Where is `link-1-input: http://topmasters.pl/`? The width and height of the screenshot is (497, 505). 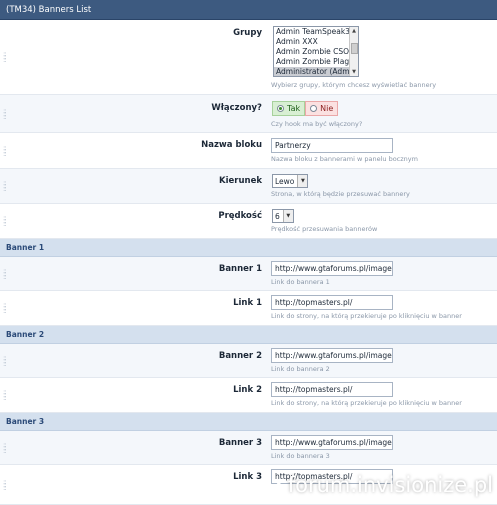 link-1-input: http://topmasters.pl/ is located at coordinates (332, 302).